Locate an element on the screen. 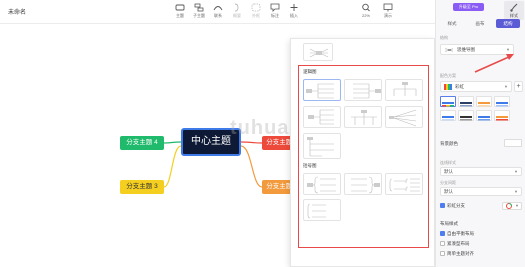  bracket-left-icon is located at coordinates (365, 185).